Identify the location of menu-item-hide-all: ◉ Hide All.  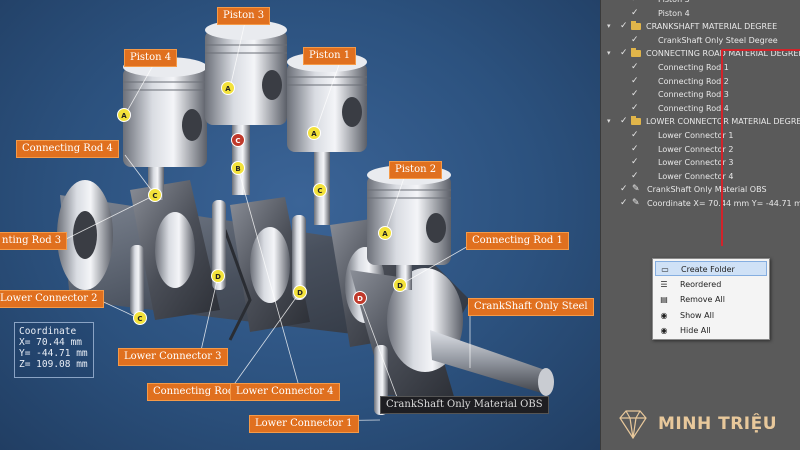
(711, 330).